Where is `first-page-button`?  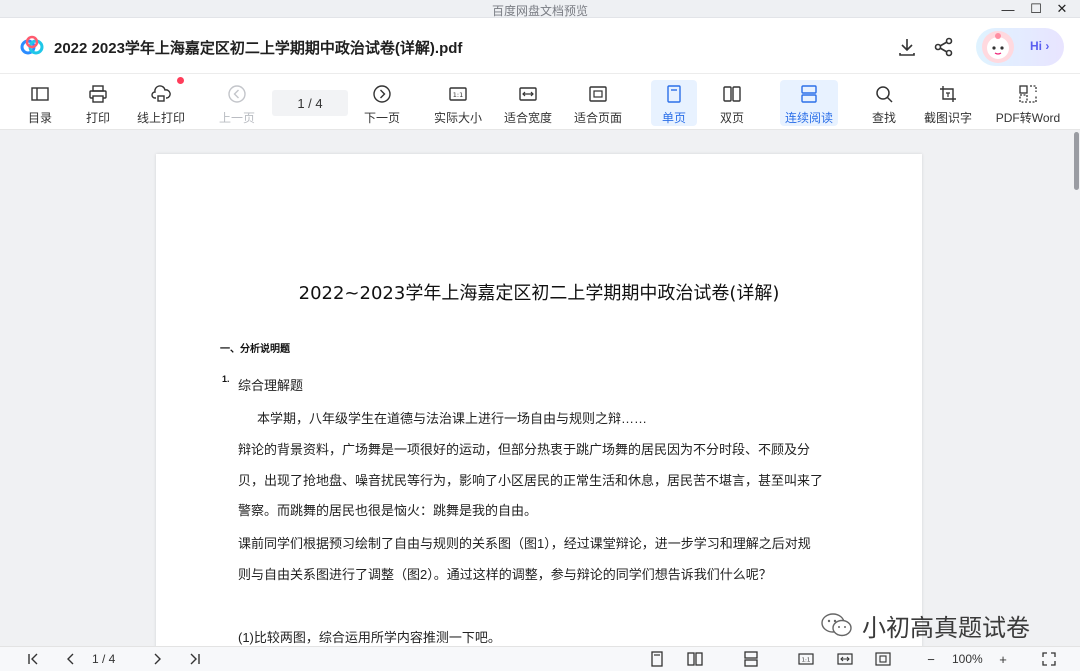
first-page-button is located at coordinates (33, 659).